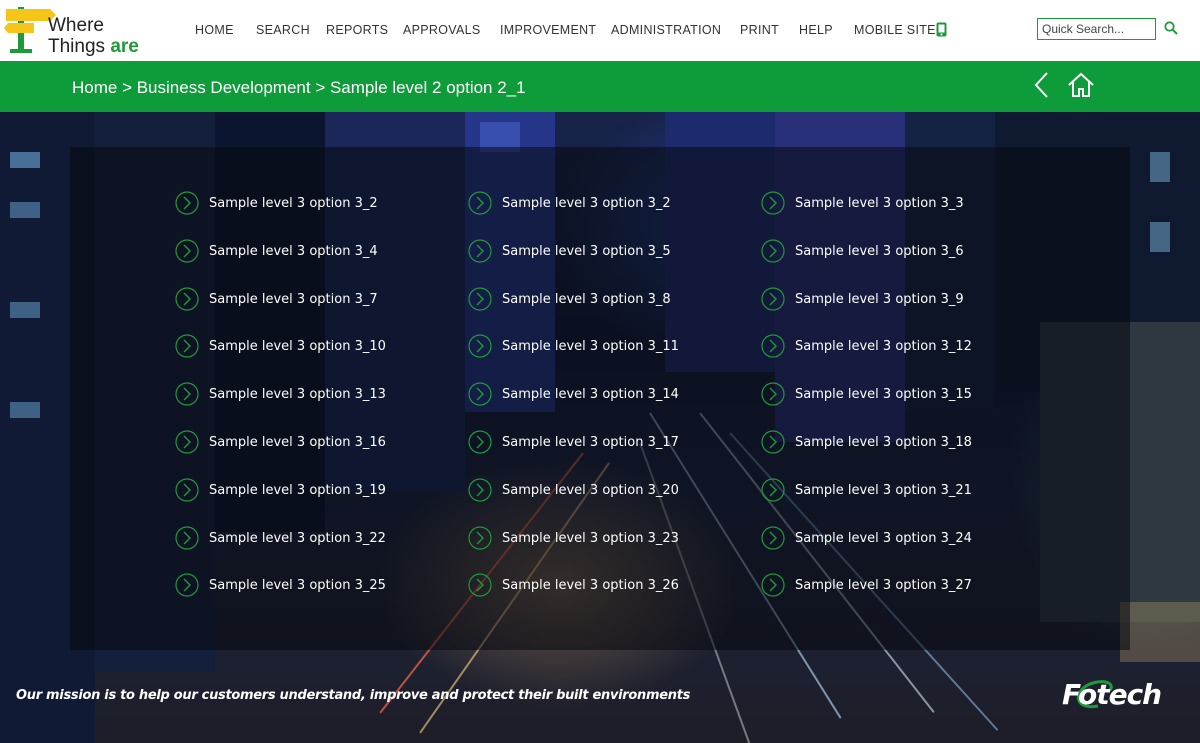 The width and height of the screenshot is (1200, 743). I want to click on logo-line2-text: Things, so click(79, 46).